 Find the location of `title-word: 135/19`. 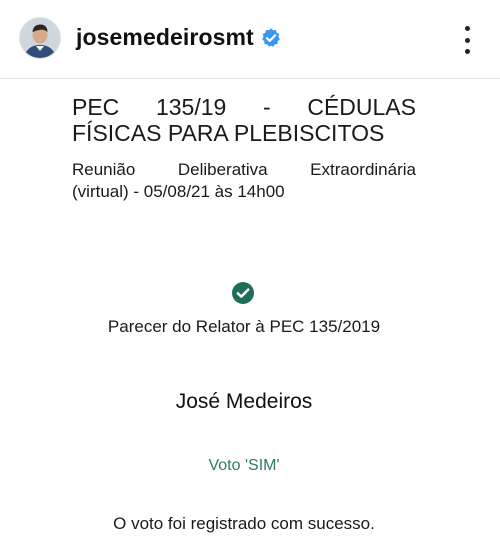

title-word: 135/19 is located at coordinates (191, 107).